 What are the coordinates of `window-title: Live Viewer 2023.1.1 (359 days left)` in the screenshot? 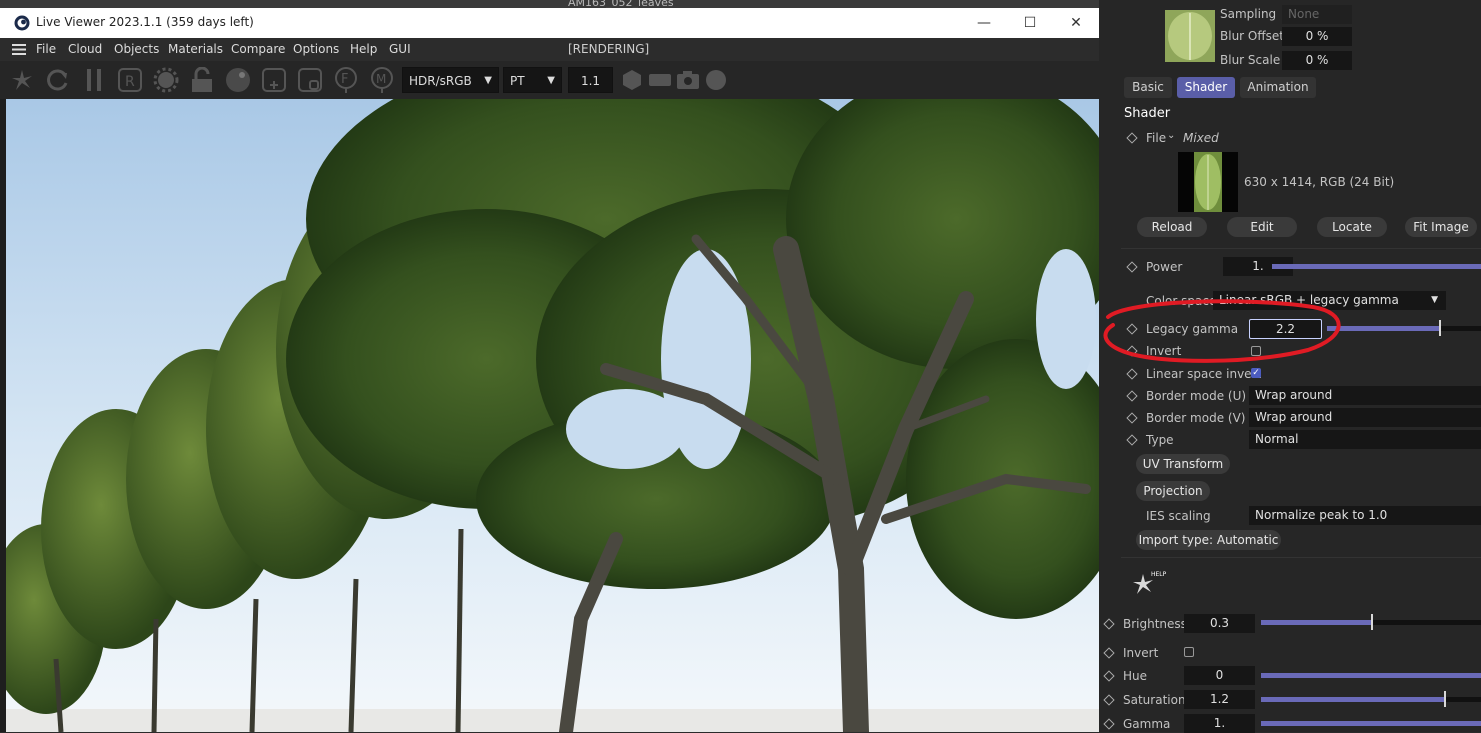 It's located at (145, 22).